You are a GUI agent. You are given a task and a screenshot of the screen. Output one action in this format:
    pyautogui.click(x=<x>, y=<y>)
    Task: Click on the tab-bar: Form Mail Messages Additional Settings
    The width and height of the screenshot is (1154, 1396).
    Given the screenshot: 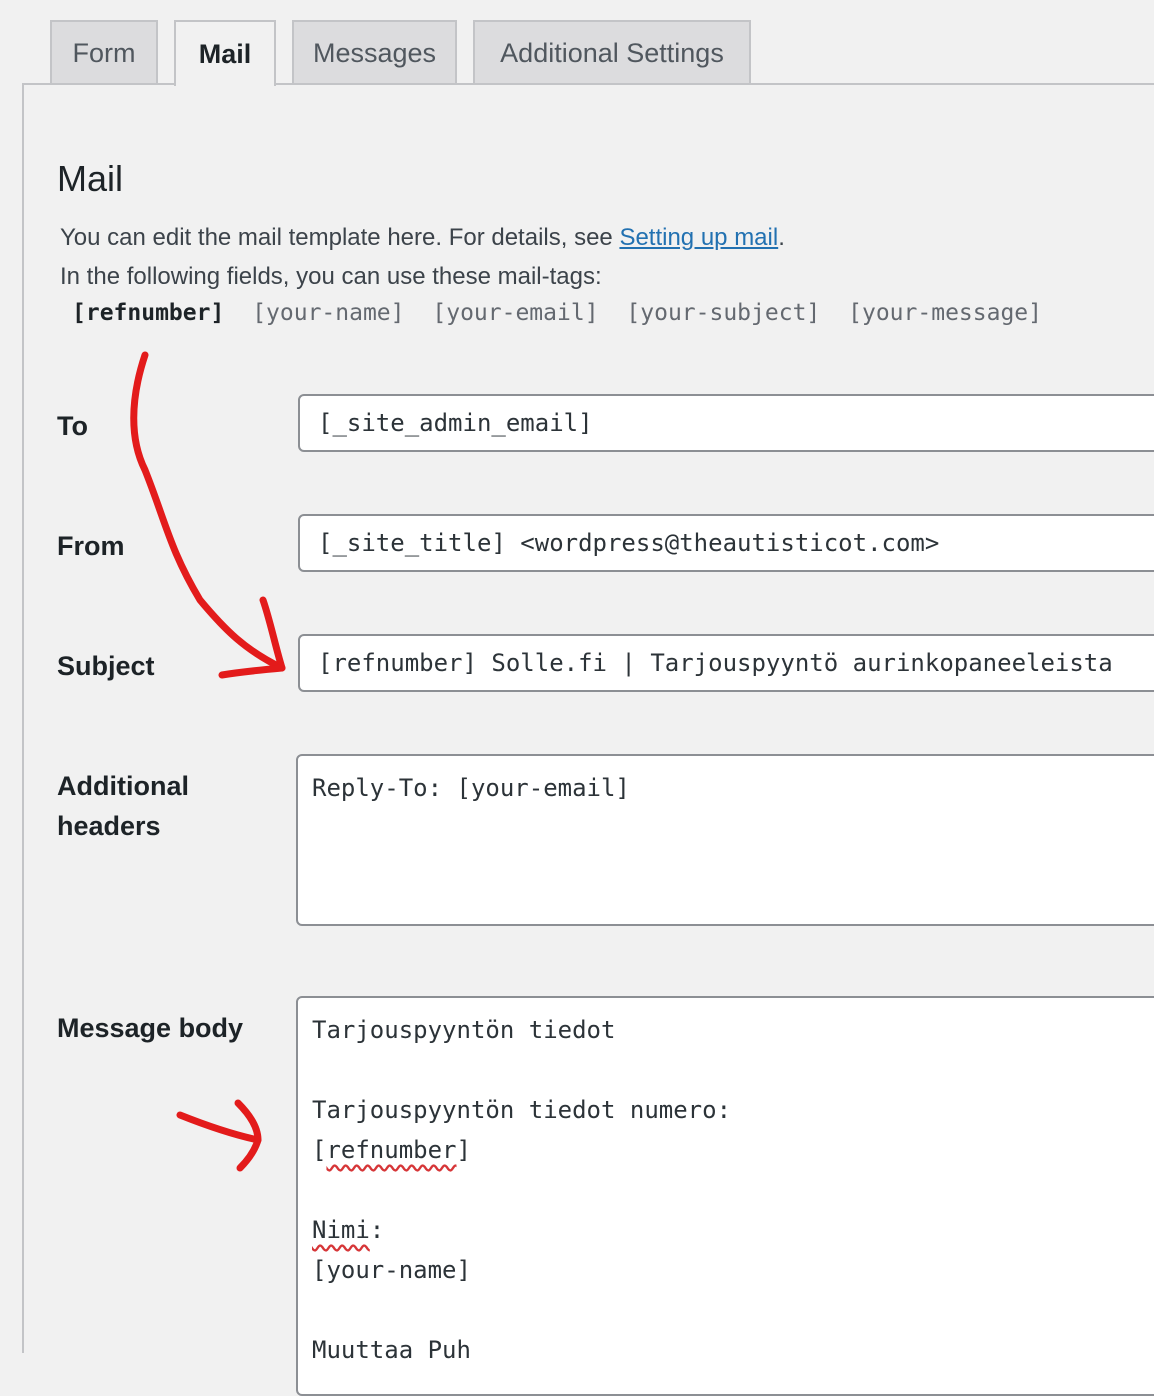 What is the action you would take?
    pyautogui.click(x=577, y=43)
    